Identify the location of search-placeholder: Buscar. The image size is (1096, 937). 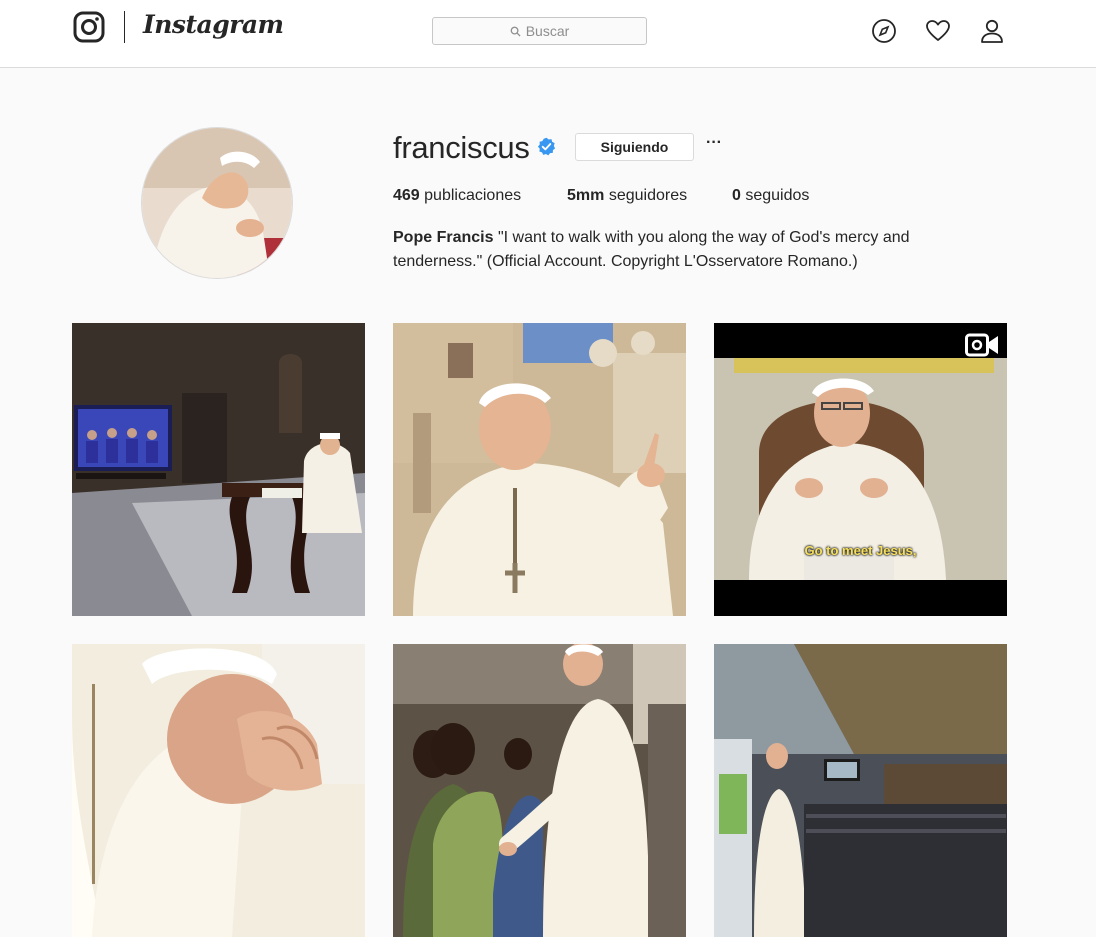
(547, 31).